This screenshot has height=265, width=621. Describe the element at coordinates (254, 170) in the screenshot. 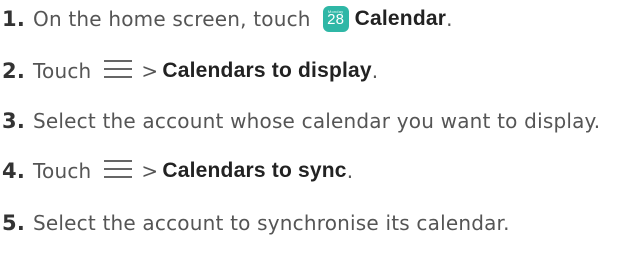

I see `menu-option-label: Calendars to sync` at that location.